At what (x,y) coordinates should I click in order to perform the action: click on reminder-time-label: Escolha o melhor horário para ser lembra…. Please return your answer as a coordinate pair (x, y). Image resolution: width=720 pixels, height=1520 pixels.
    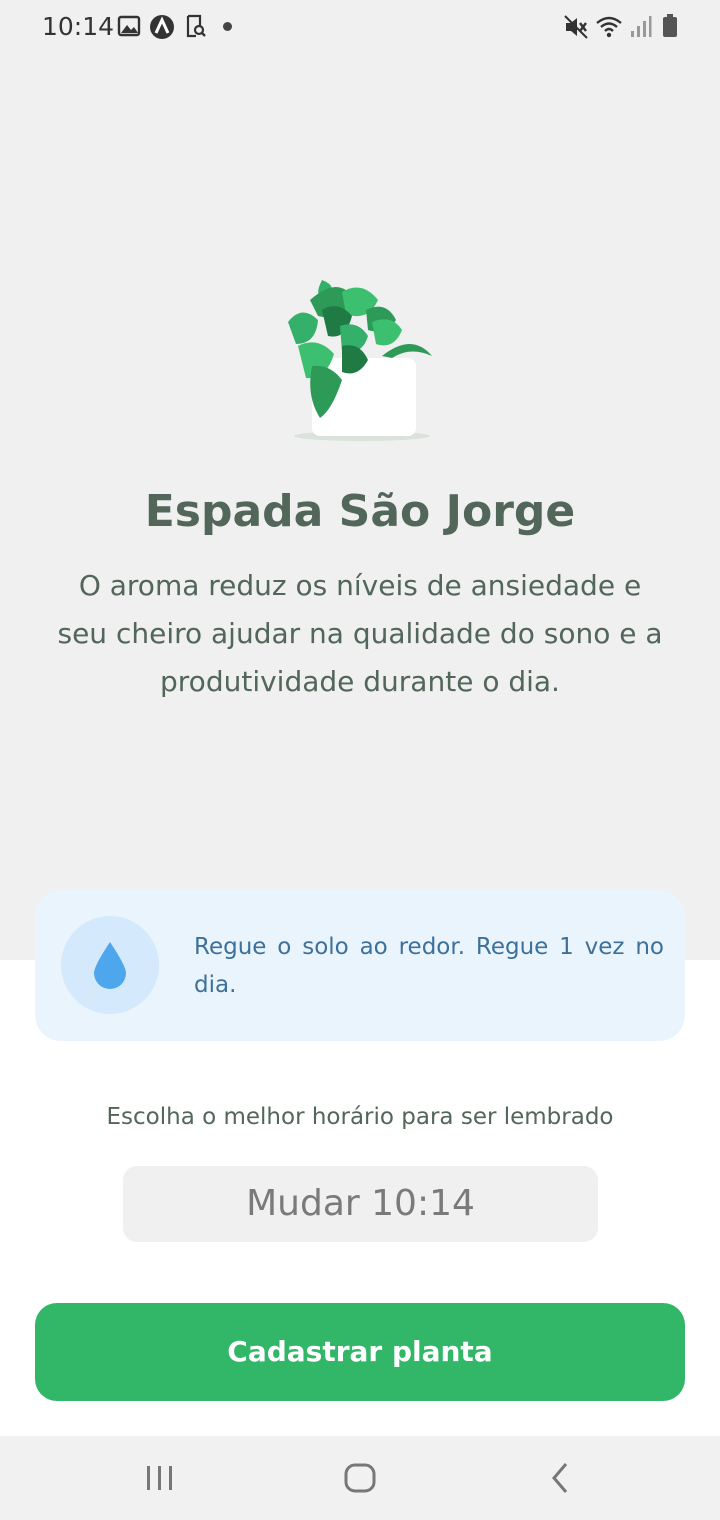
    Looking at the image, I should click on (360, 1117).